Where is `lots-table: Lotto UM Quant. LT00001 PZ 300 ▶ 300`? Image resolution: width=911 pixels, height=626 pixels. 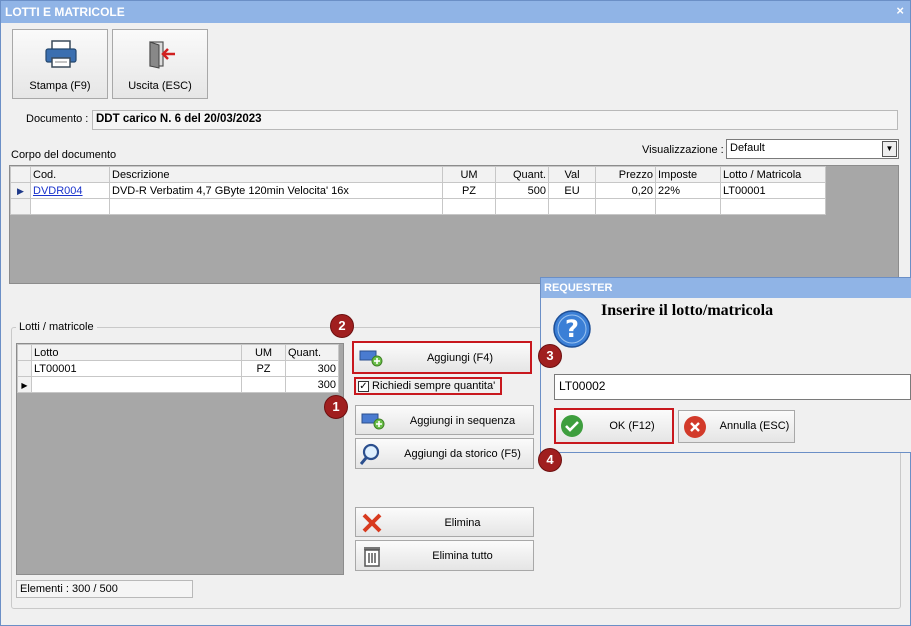 lots-table: Lotto UM Quant. LT00001 PZ 300 ▶ 300 is located at coordinates (178, 368).